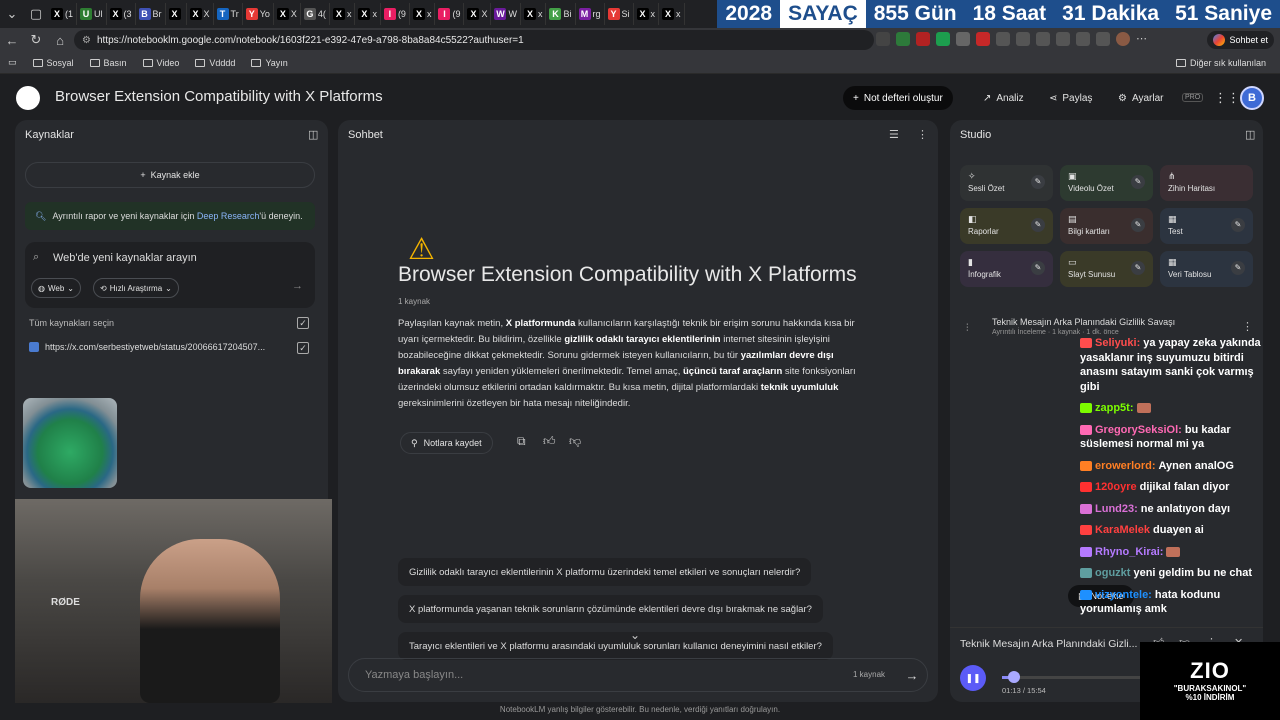 The image size is (1280, 720). I want to click on web-source-chip: ◍ Web ⌄, so click(56, 288).